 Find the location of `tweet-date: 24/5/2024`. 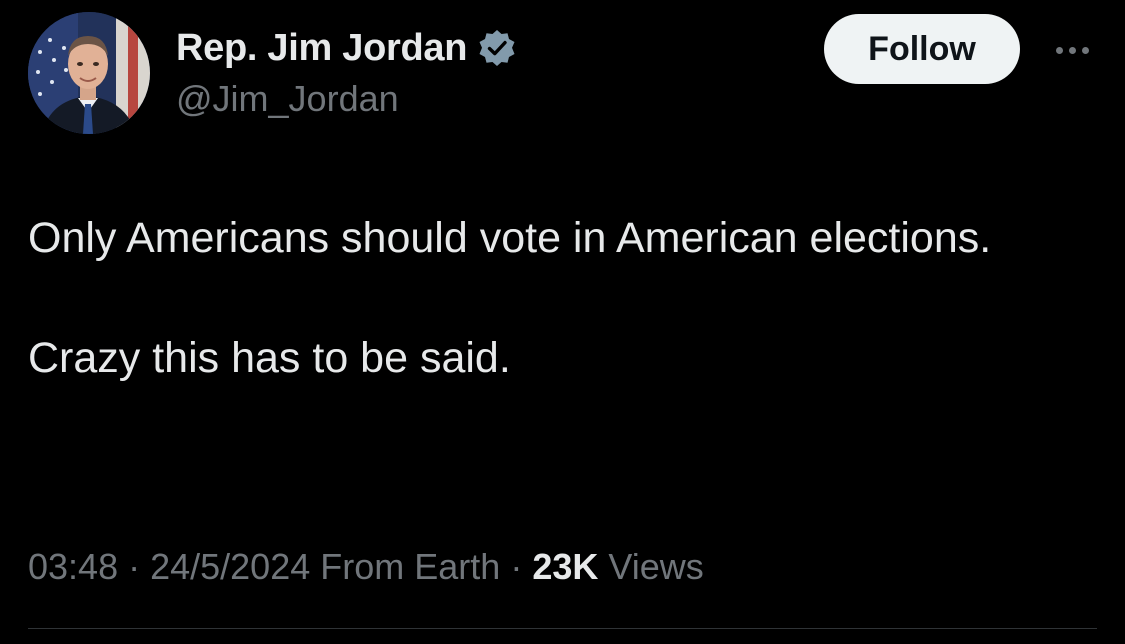

tweet-date: 24/5/2024 is located at coordinates (230, 566).